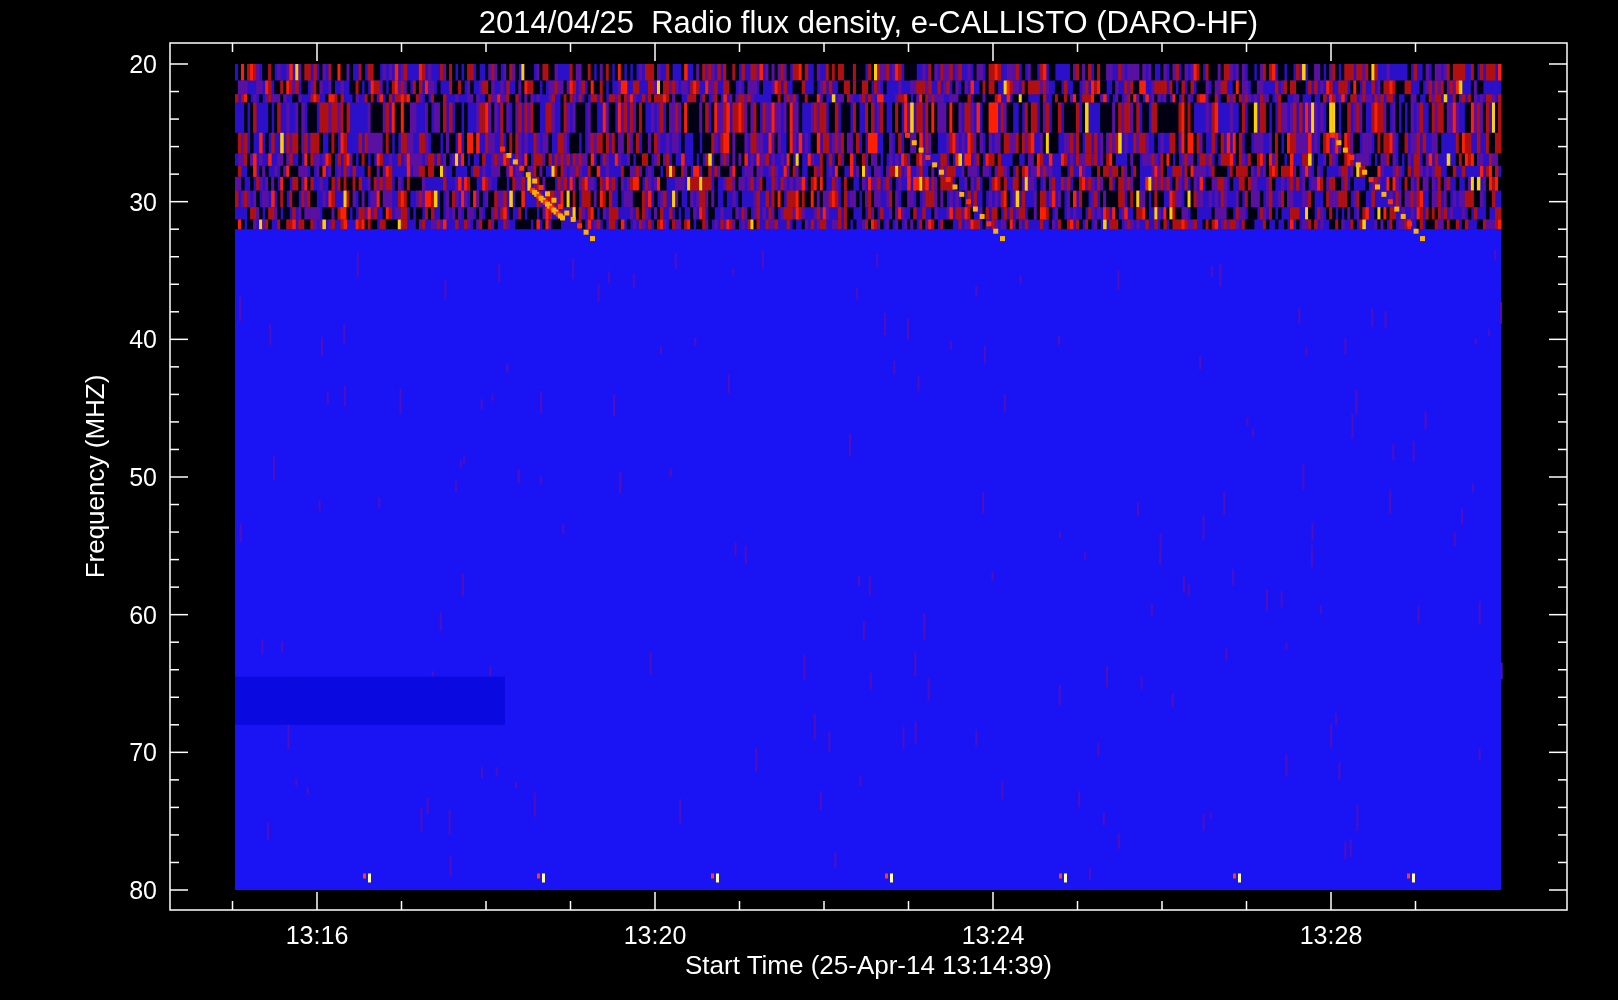 Image resolution: width=1618 pixels, height=1000 pixels. What do you see at coordinates (143, 890) in the screenshot?
I see `y-tick-label: 80` at bounding box center [143, 890].